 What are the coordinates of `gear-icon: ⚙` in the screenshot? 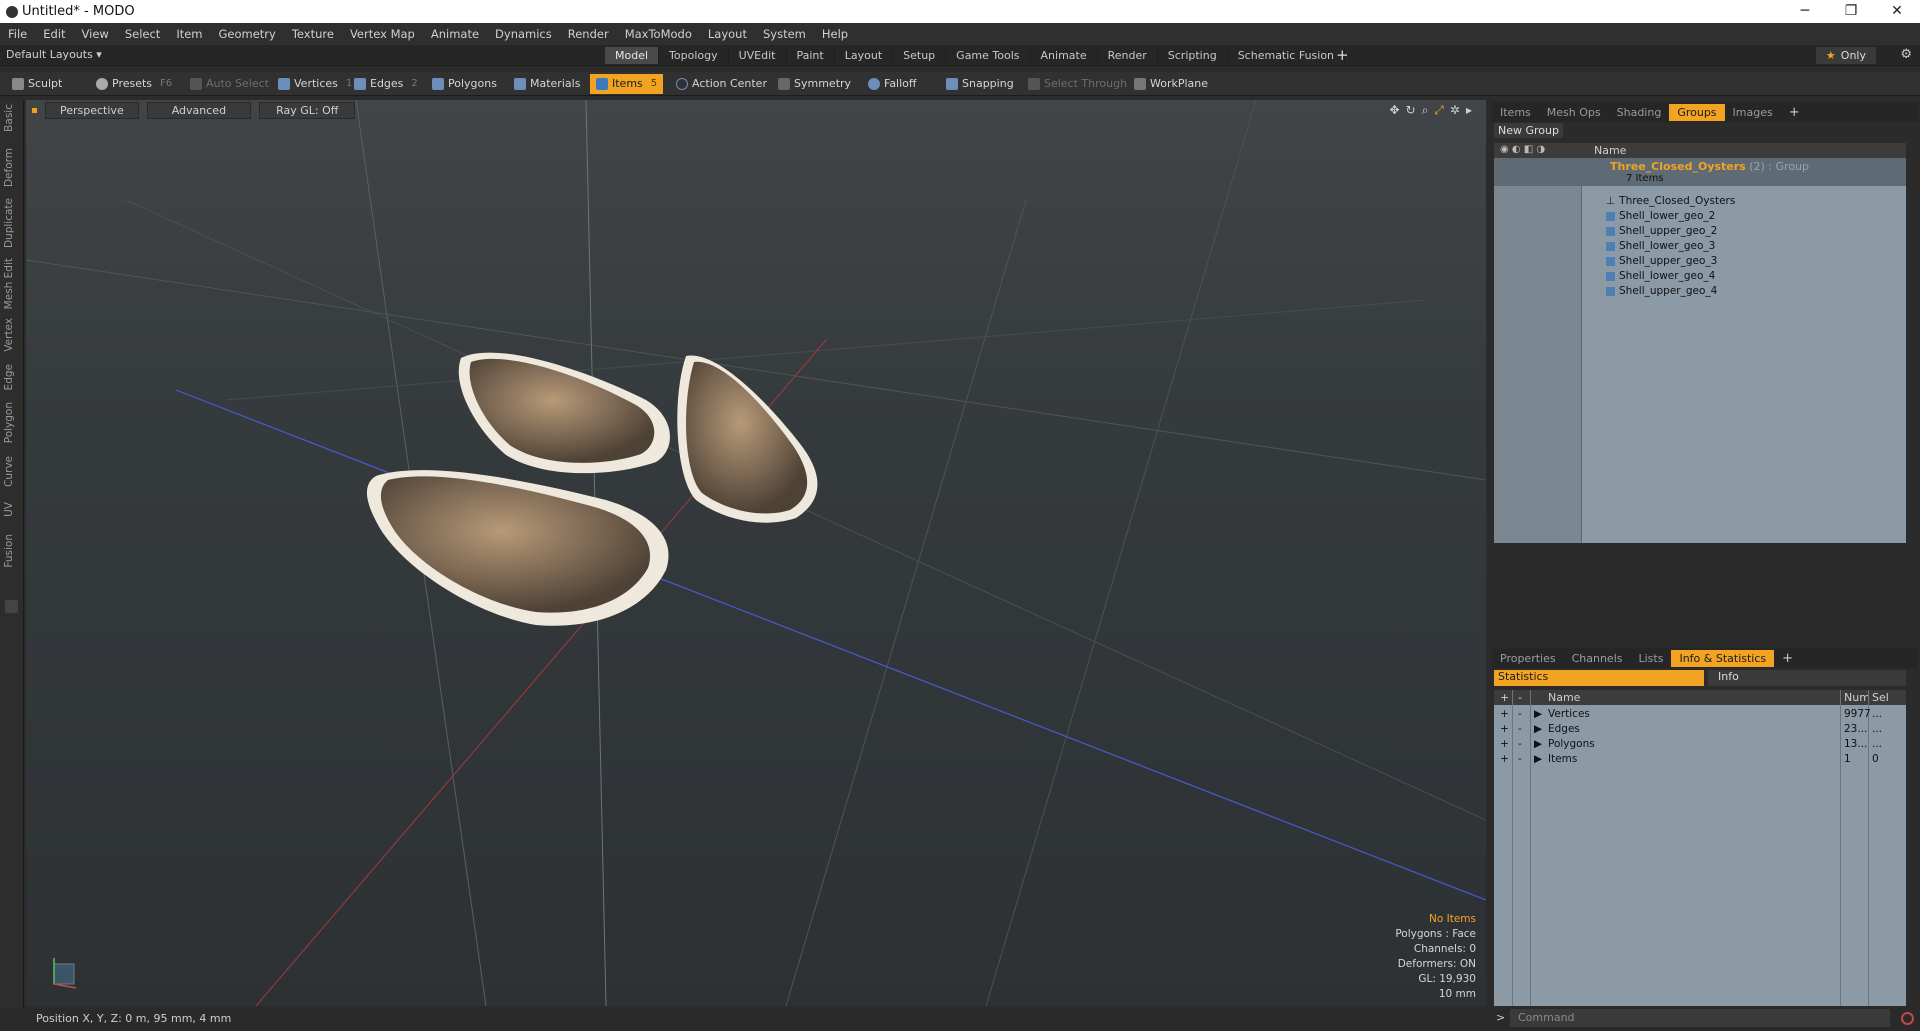 It's located at (1906, 54).